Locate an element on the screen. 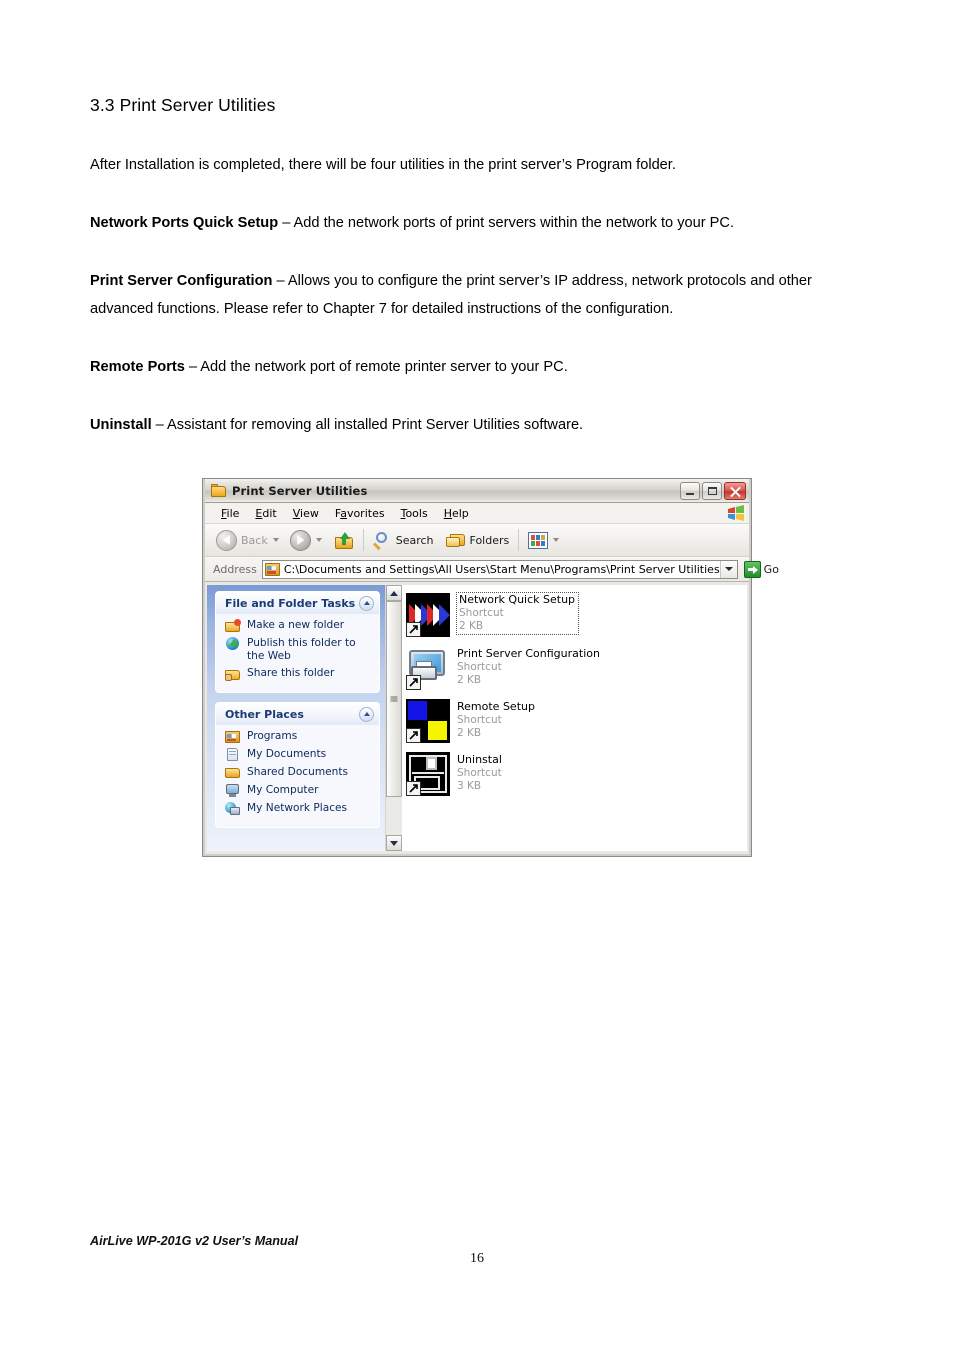  minimize-button is located at coordinates (690, 490).